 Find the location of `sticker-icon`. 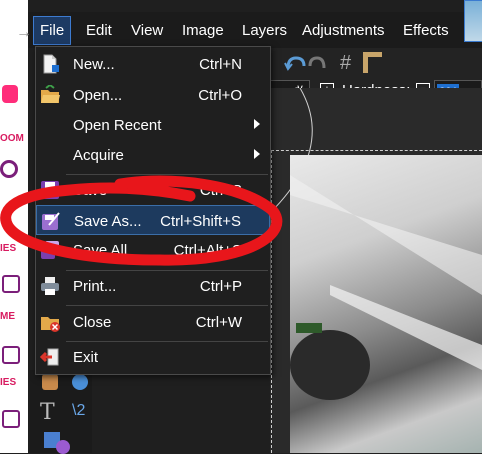

sticker-icon is located at coordinates (11, 284).